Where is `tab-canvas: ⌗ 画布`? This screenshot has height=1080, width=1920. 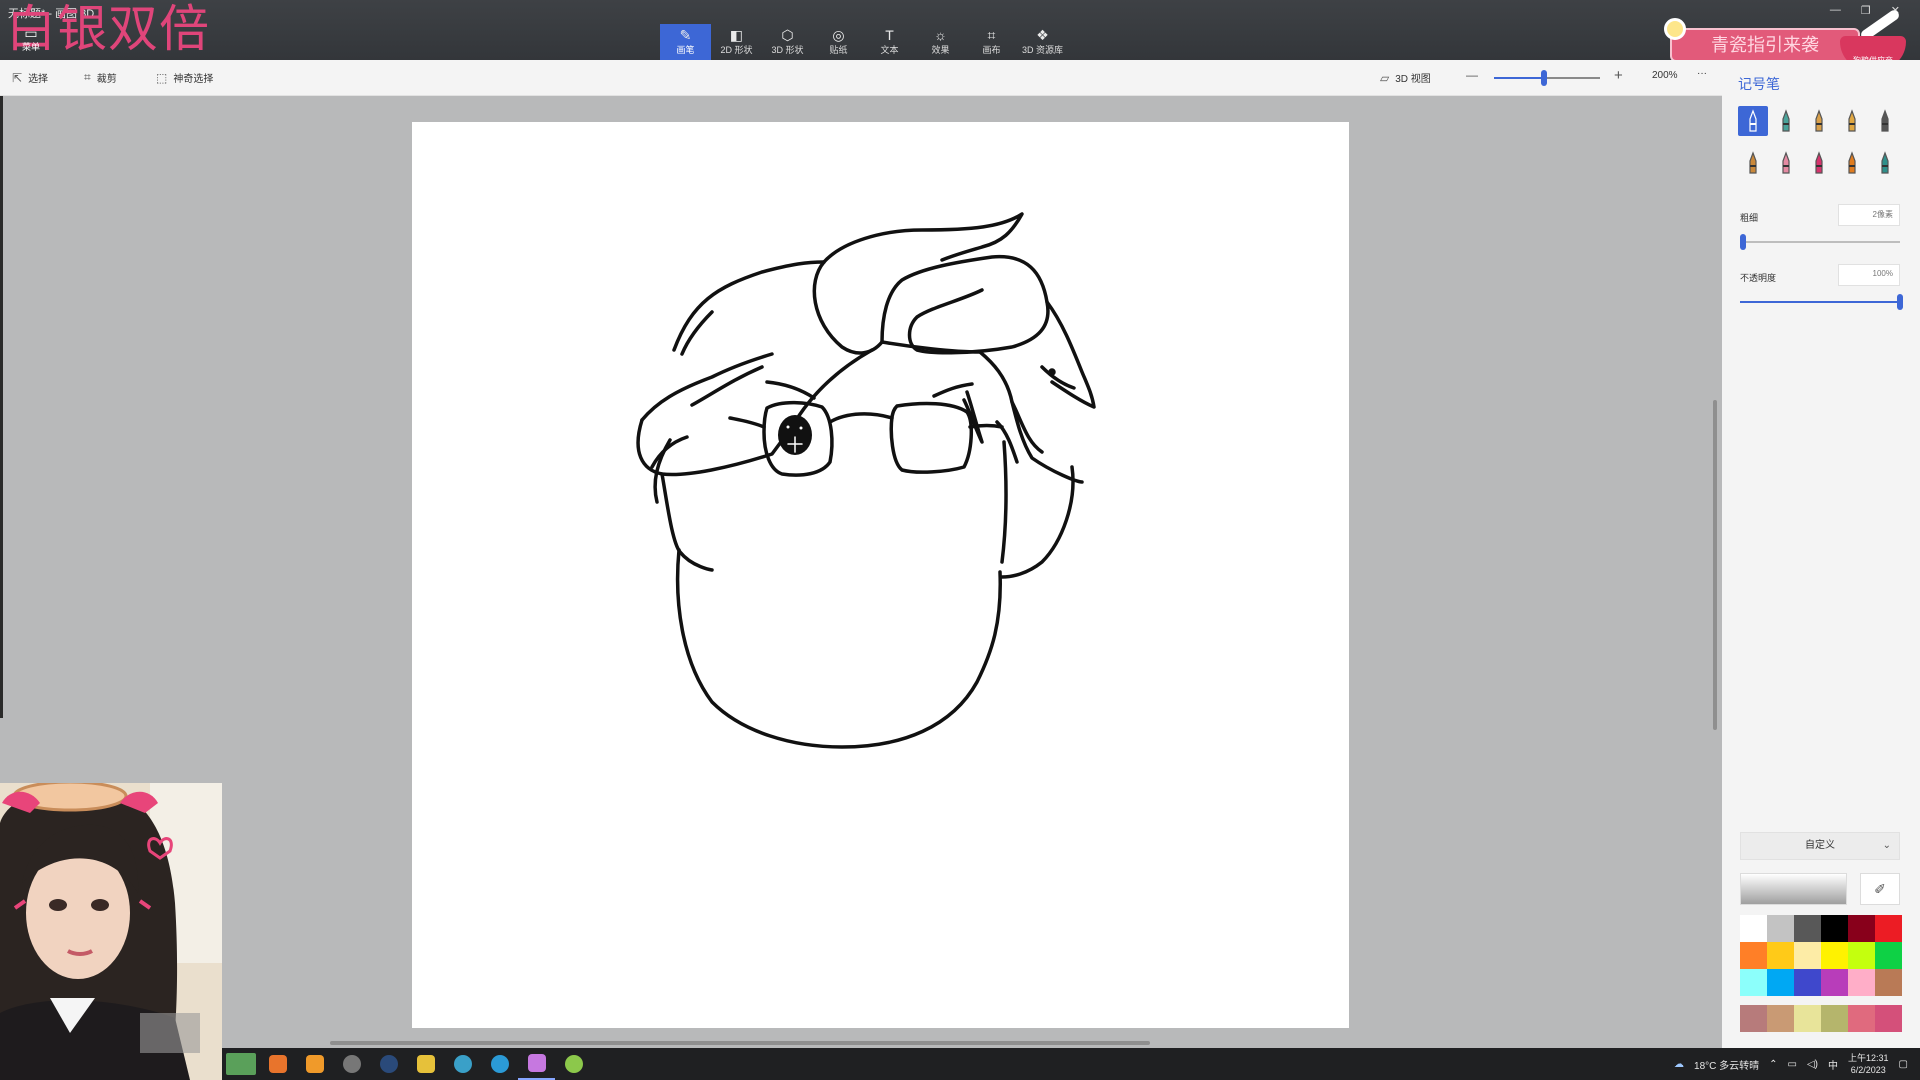
tab-canvas: ⌗ 画布 is located at coordinates (991, 42).